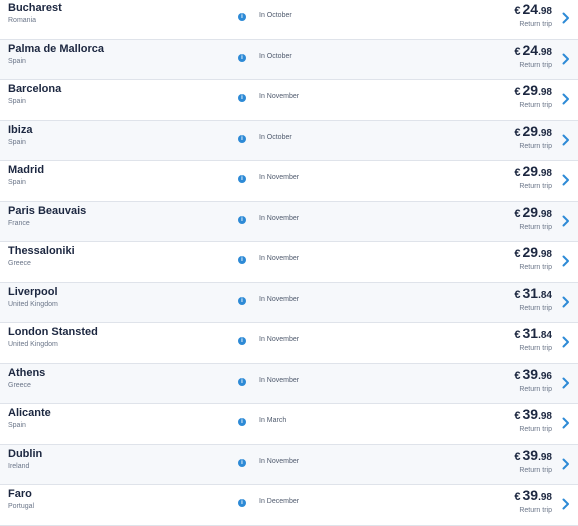 Image resolution: width=578 pixels, height=526 pixels. I want to click on destination-city: Barcelona, so click(35, 89).